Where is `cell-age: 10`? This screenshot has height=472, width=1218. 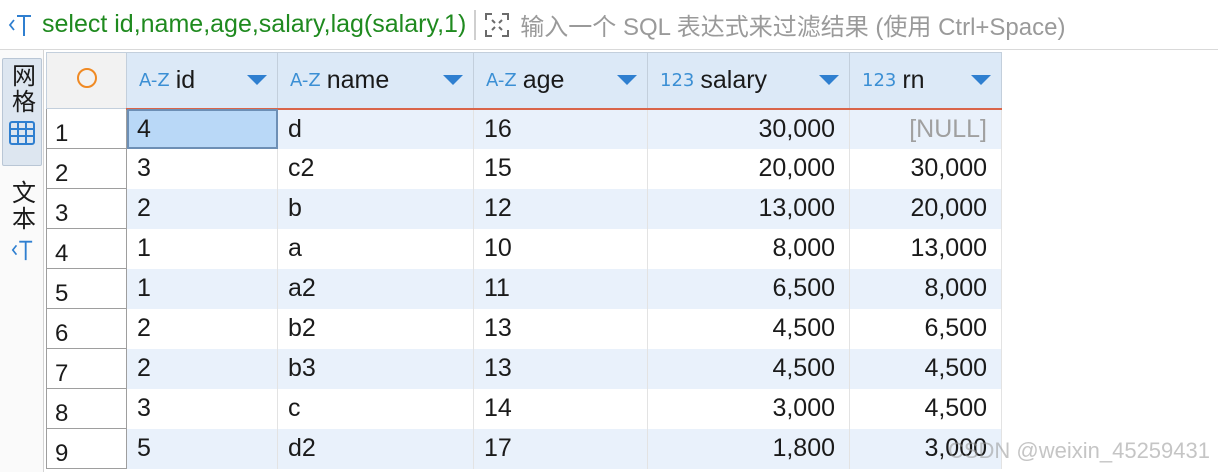 cell-age: 10 is located at coordinates (560, 248).